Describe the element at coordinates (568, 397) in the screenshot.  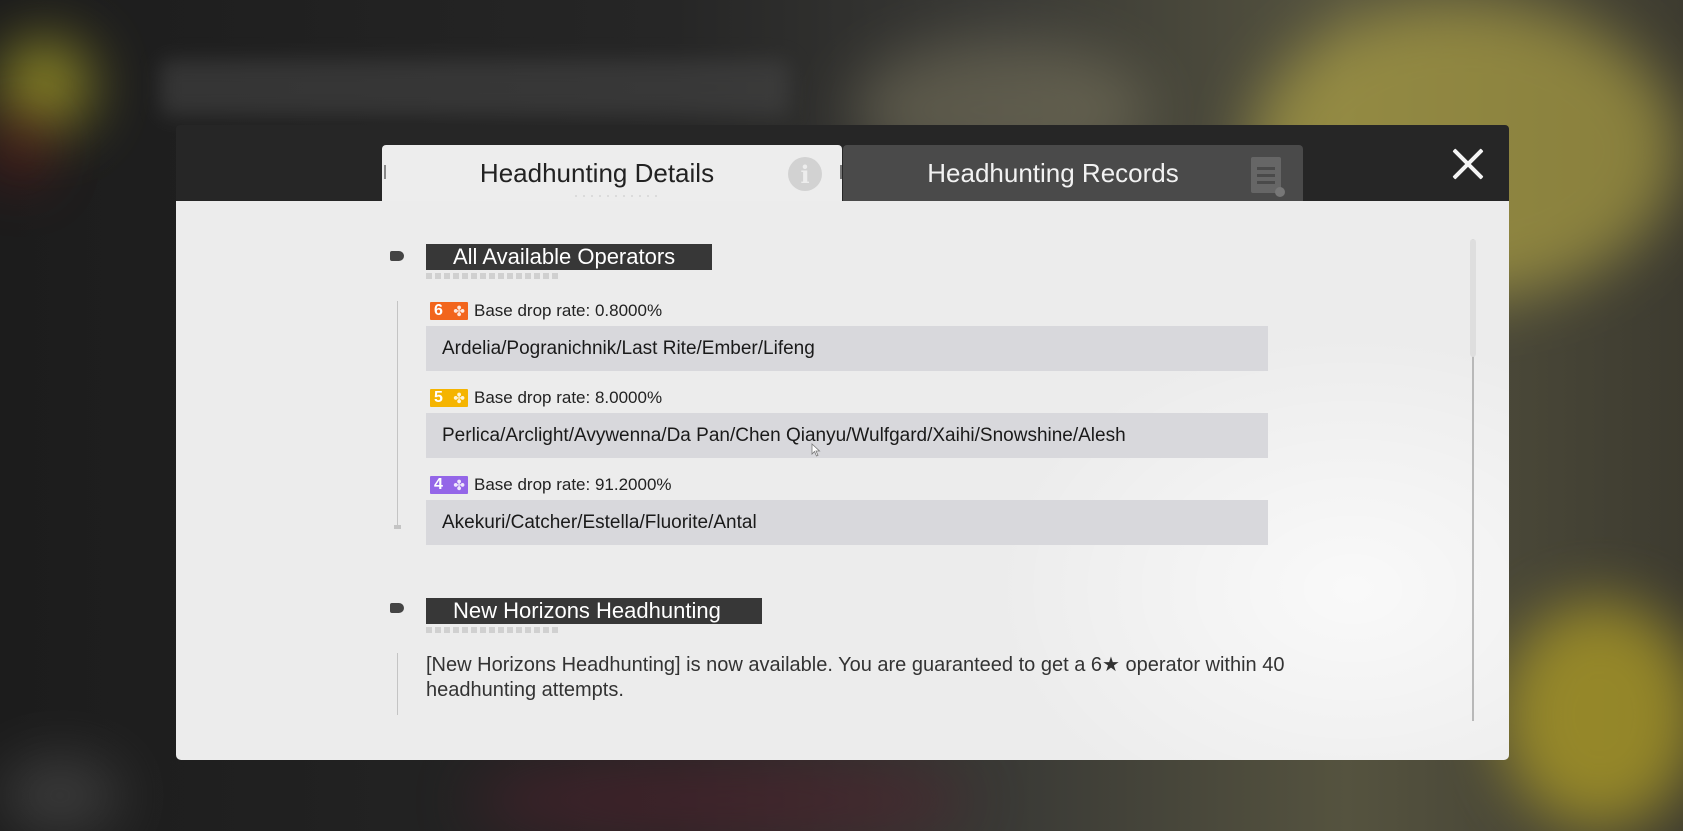
I see `drop-rate-text: Base drop rate: 8.0000%` at that location.